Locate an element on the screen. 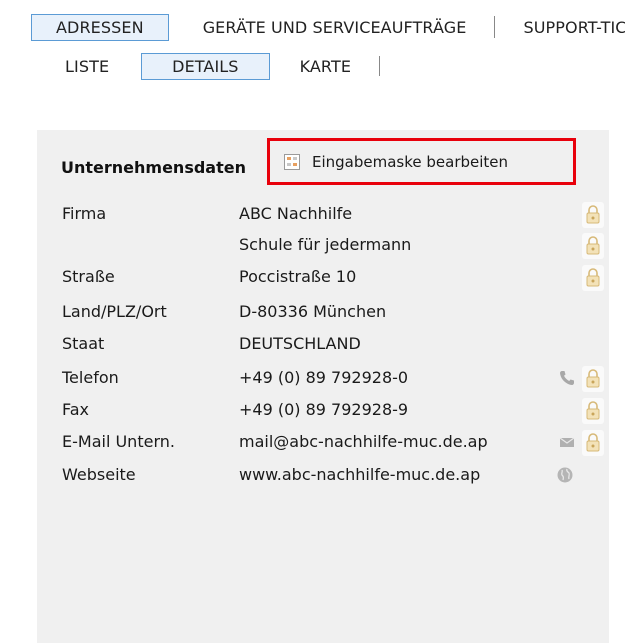  field-label: Staat is located at coordinates (83, 343).